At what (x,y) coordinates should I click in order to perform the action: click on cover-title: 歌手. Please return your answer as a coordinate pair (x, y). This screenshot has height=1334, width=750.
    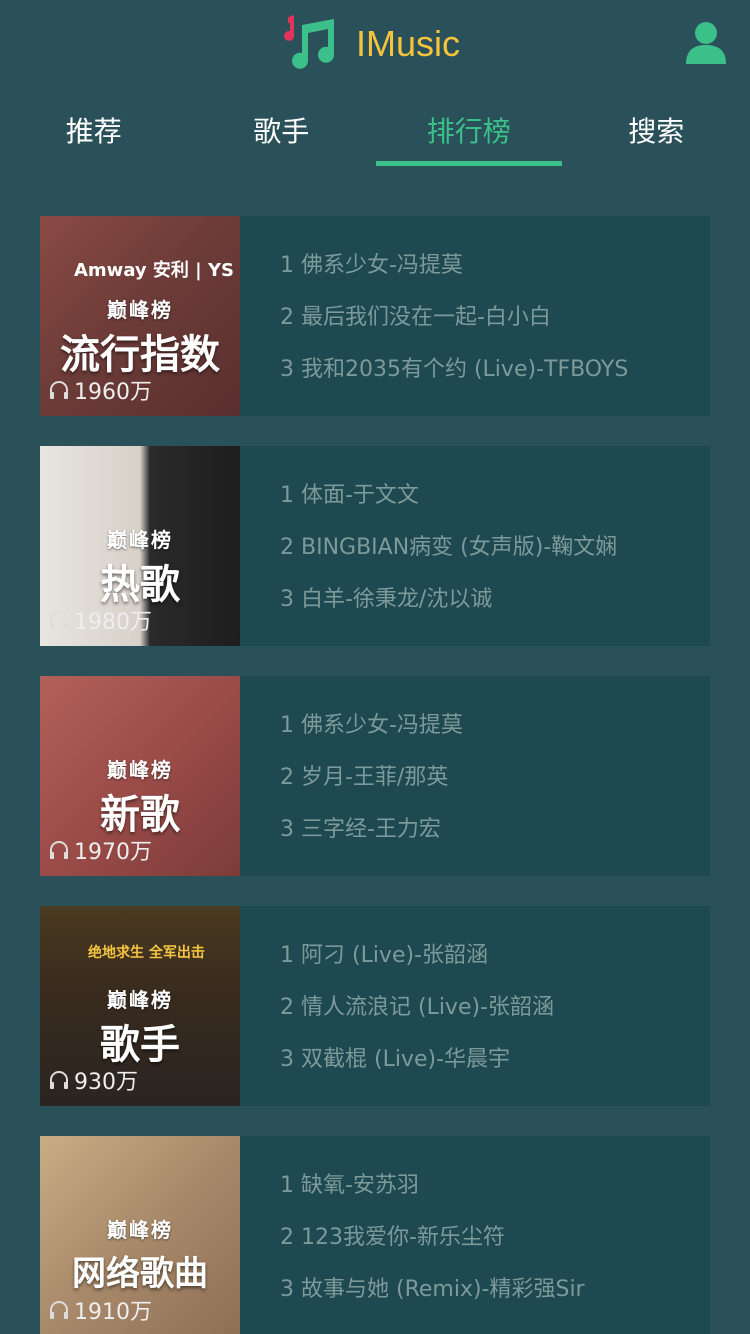
    Looking at the image, I should click on (140, 1045).